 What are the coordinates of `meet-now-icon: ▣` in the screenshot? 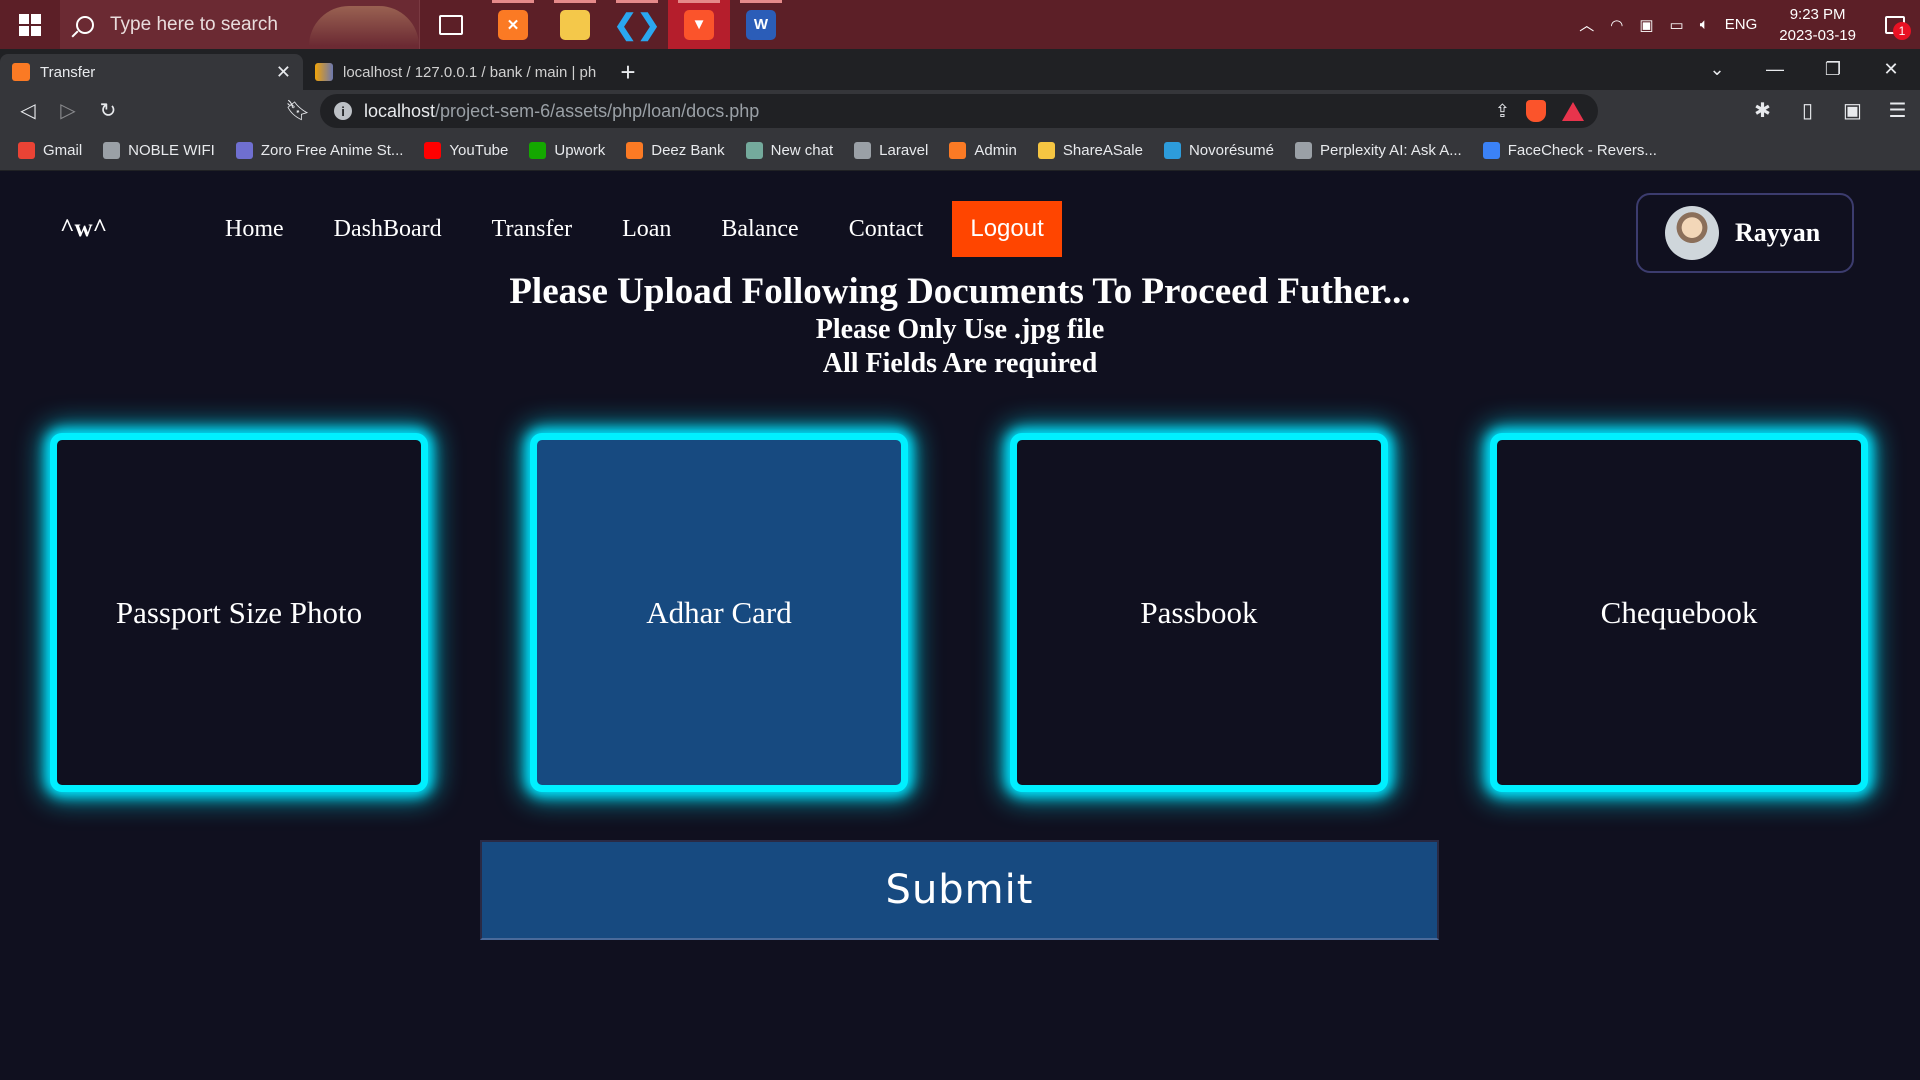 It's located at (1646, 25).